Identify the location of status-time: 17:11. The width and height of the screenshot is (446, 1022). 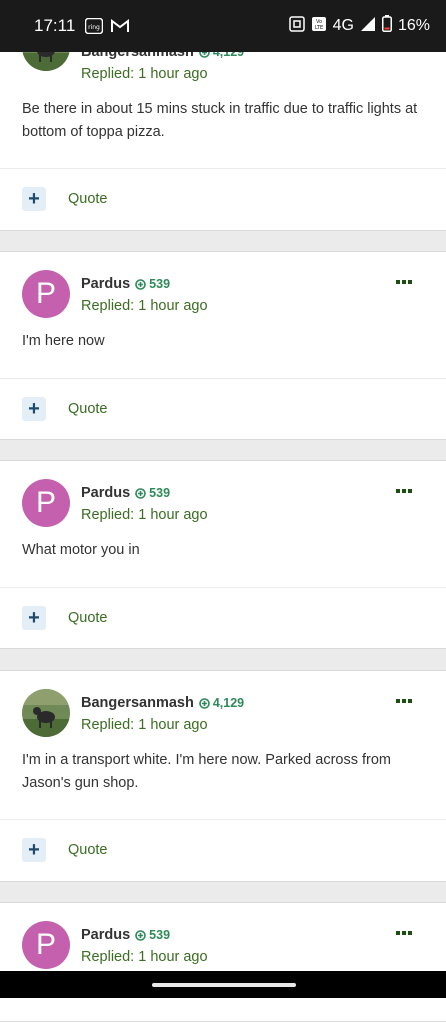
(55, 25).